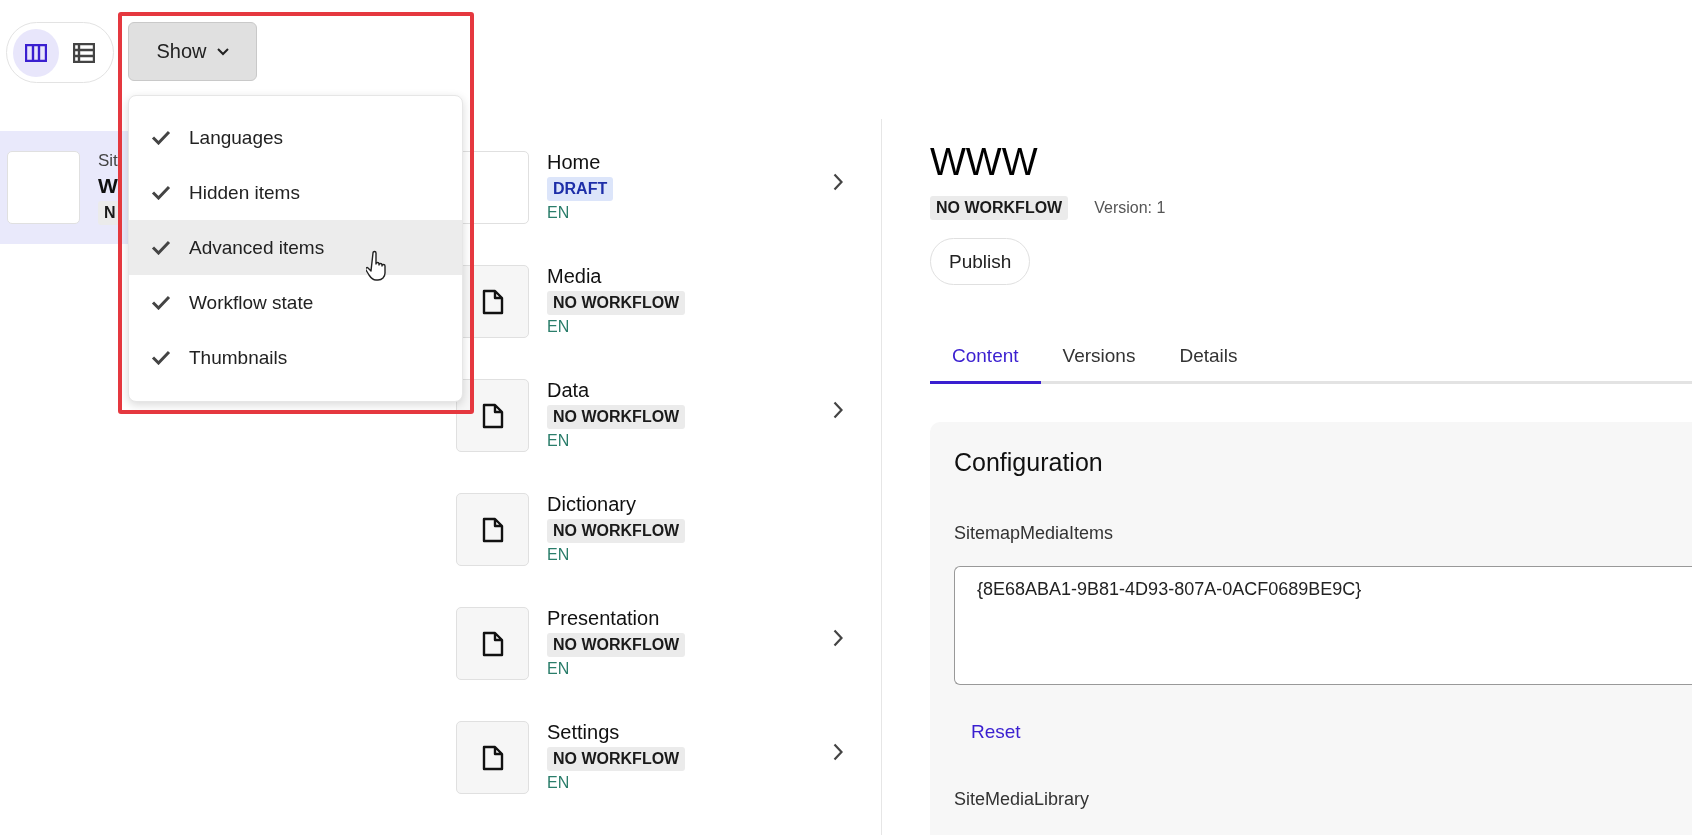  Describe the element at coordinates (574, 162) in the screenshot. I see `item-name: Home` at that location.